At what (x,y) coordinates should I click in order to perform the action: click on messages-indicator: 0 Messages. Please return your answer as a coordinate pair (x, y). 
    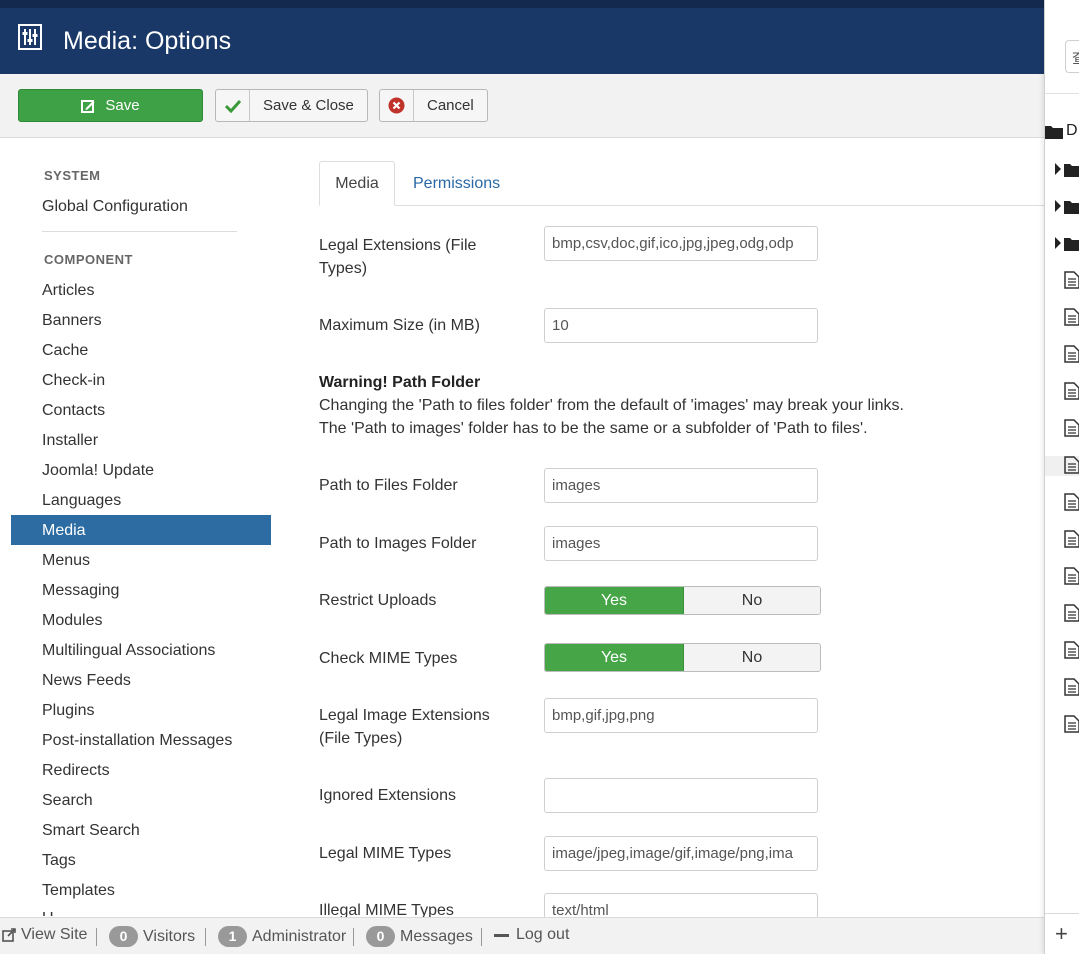
    Looking at the image, I should click on (419, 936).